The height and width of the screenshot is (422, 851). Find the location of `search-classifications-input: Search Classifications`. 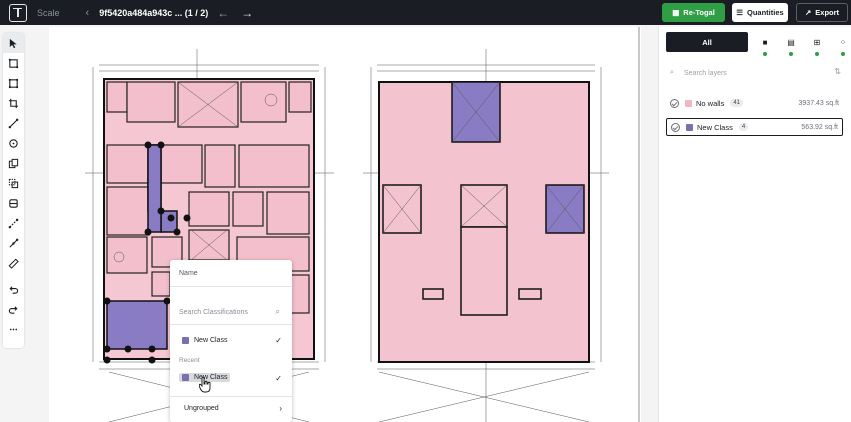

search-classifications-input: Search Classifications is located at coordinates (213, 312).